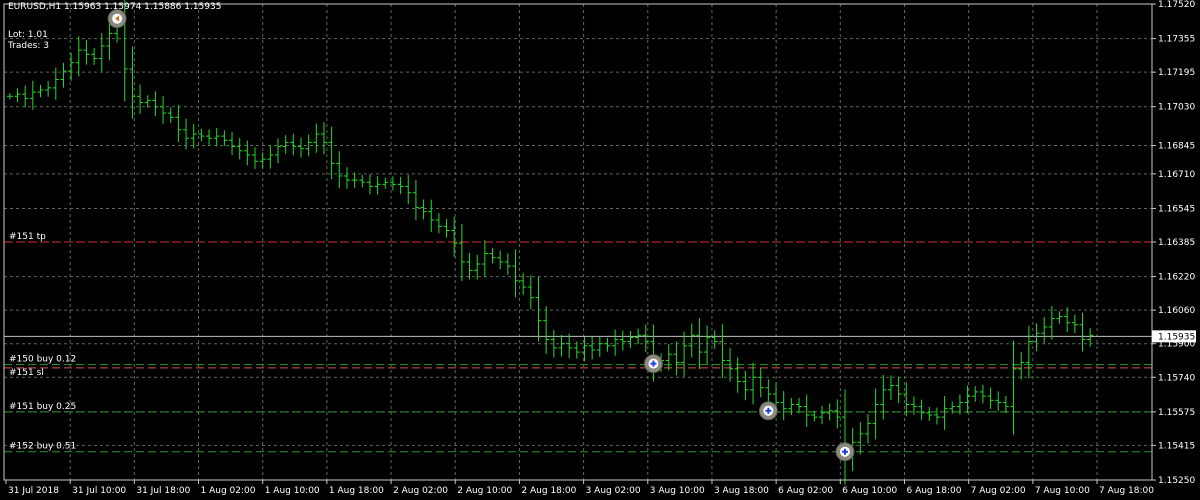 Image resolution: width=1200 pixels, height=500 pixels. Describe the element at coordinates (163, 491) in the screenshot. I see `time-tick-label: 31 Jul 18:00` at that location.